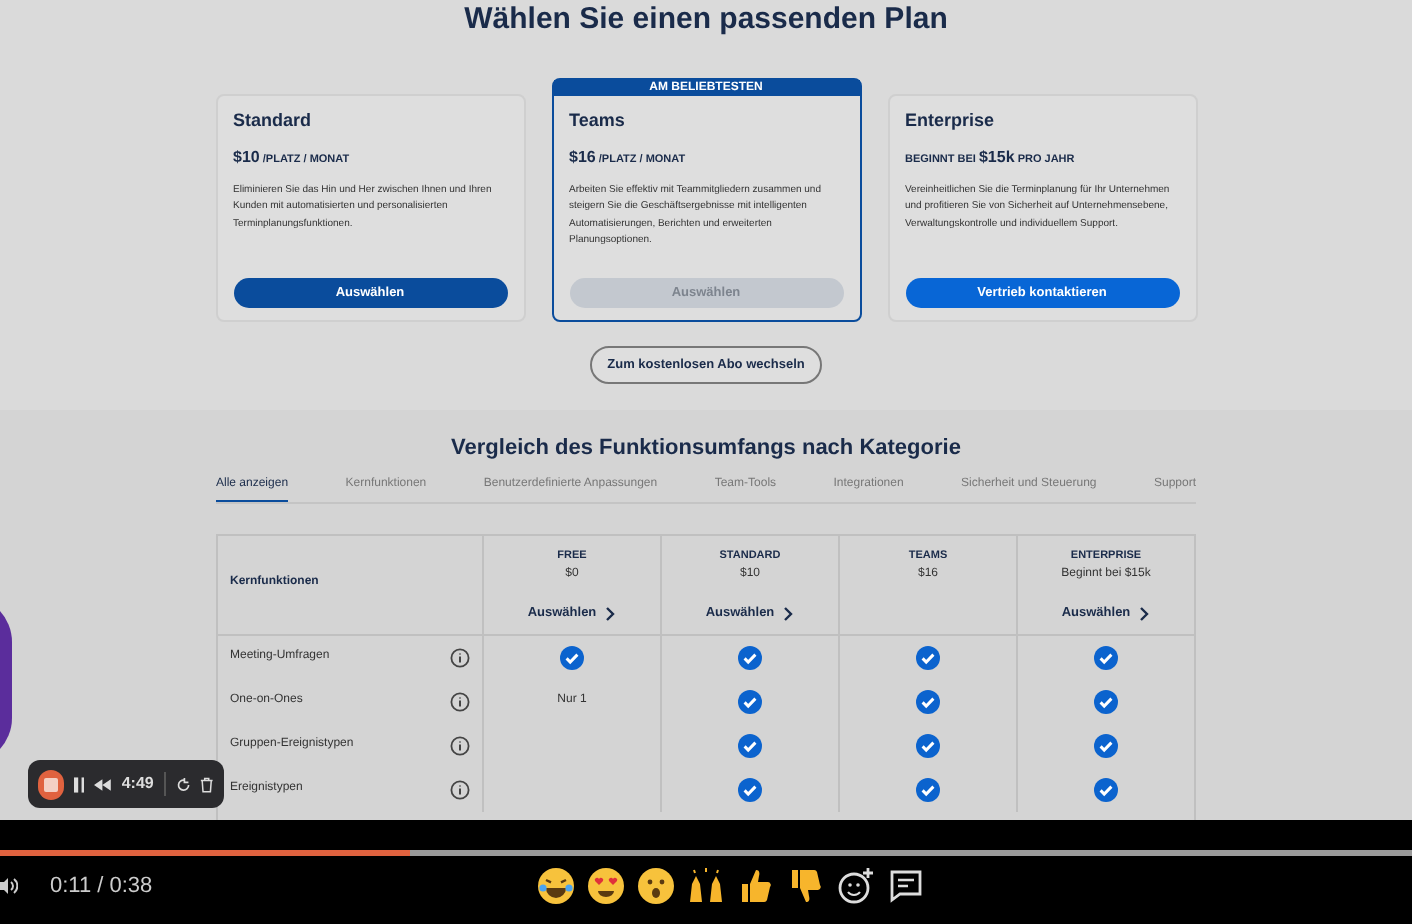  Describe the element at coordinates (556, 886) in the screenshot. I see `laughing-emoji-icon` at that location.